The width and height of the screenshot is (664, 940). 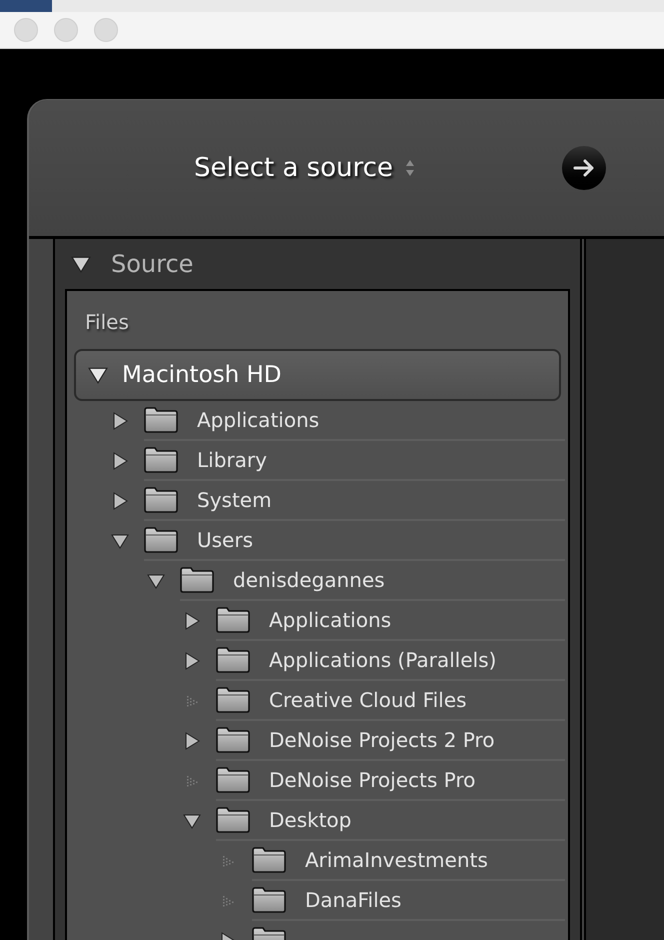 I want to click on folder-name: DeNoise Projects 2 Pro, so click(x=382, y=740).